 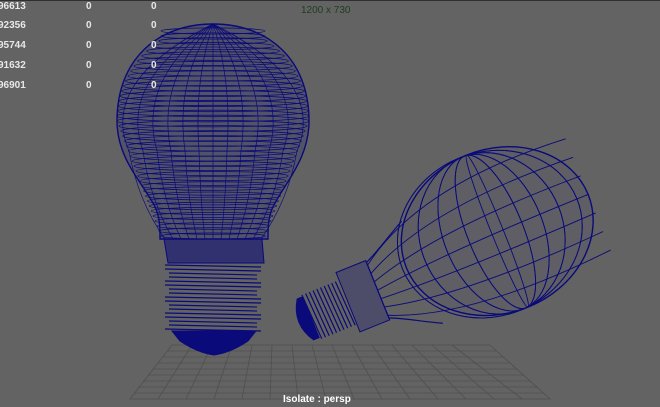 I want to click on ground-grid, so click(x=340, y=372).